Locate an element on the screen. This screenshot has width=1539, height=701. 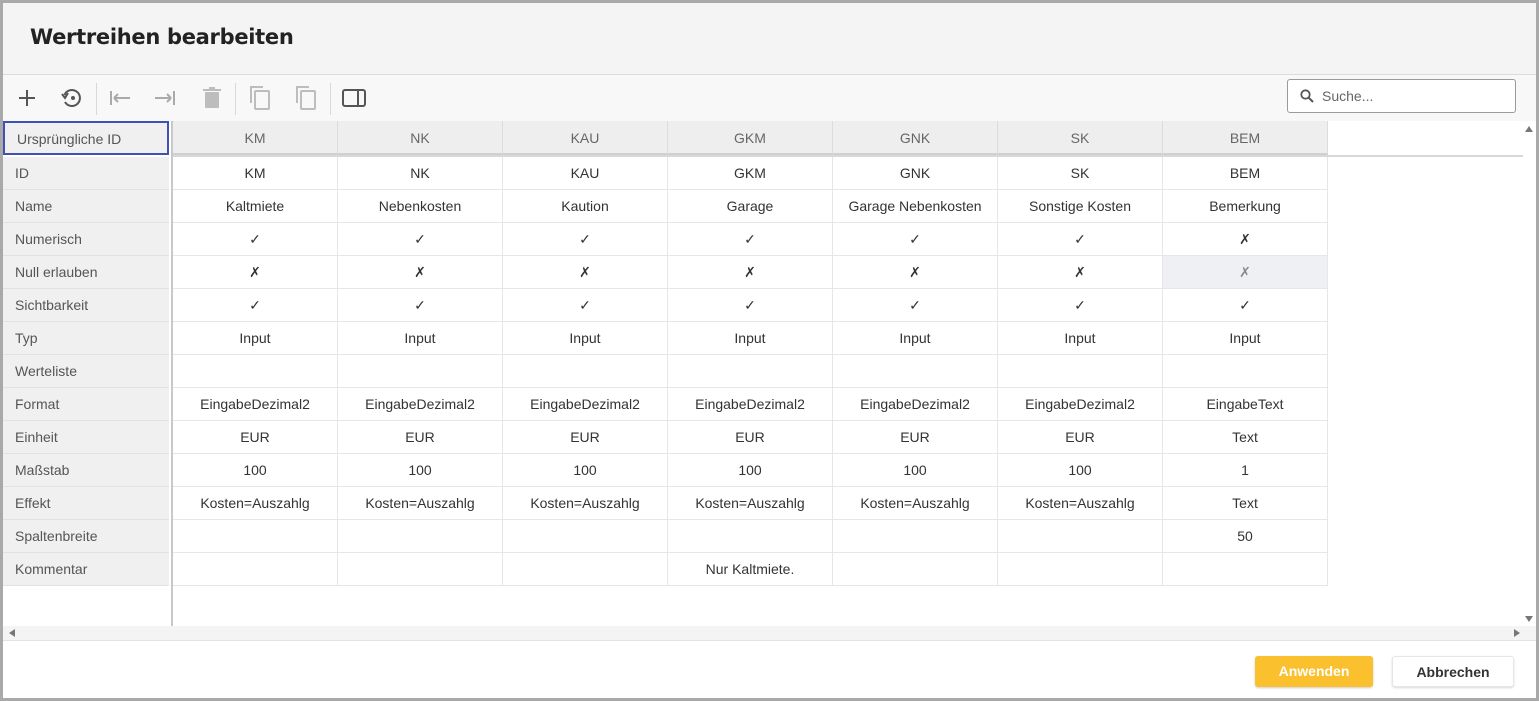
grid-cell: NK is located at coordinates (420, 173).